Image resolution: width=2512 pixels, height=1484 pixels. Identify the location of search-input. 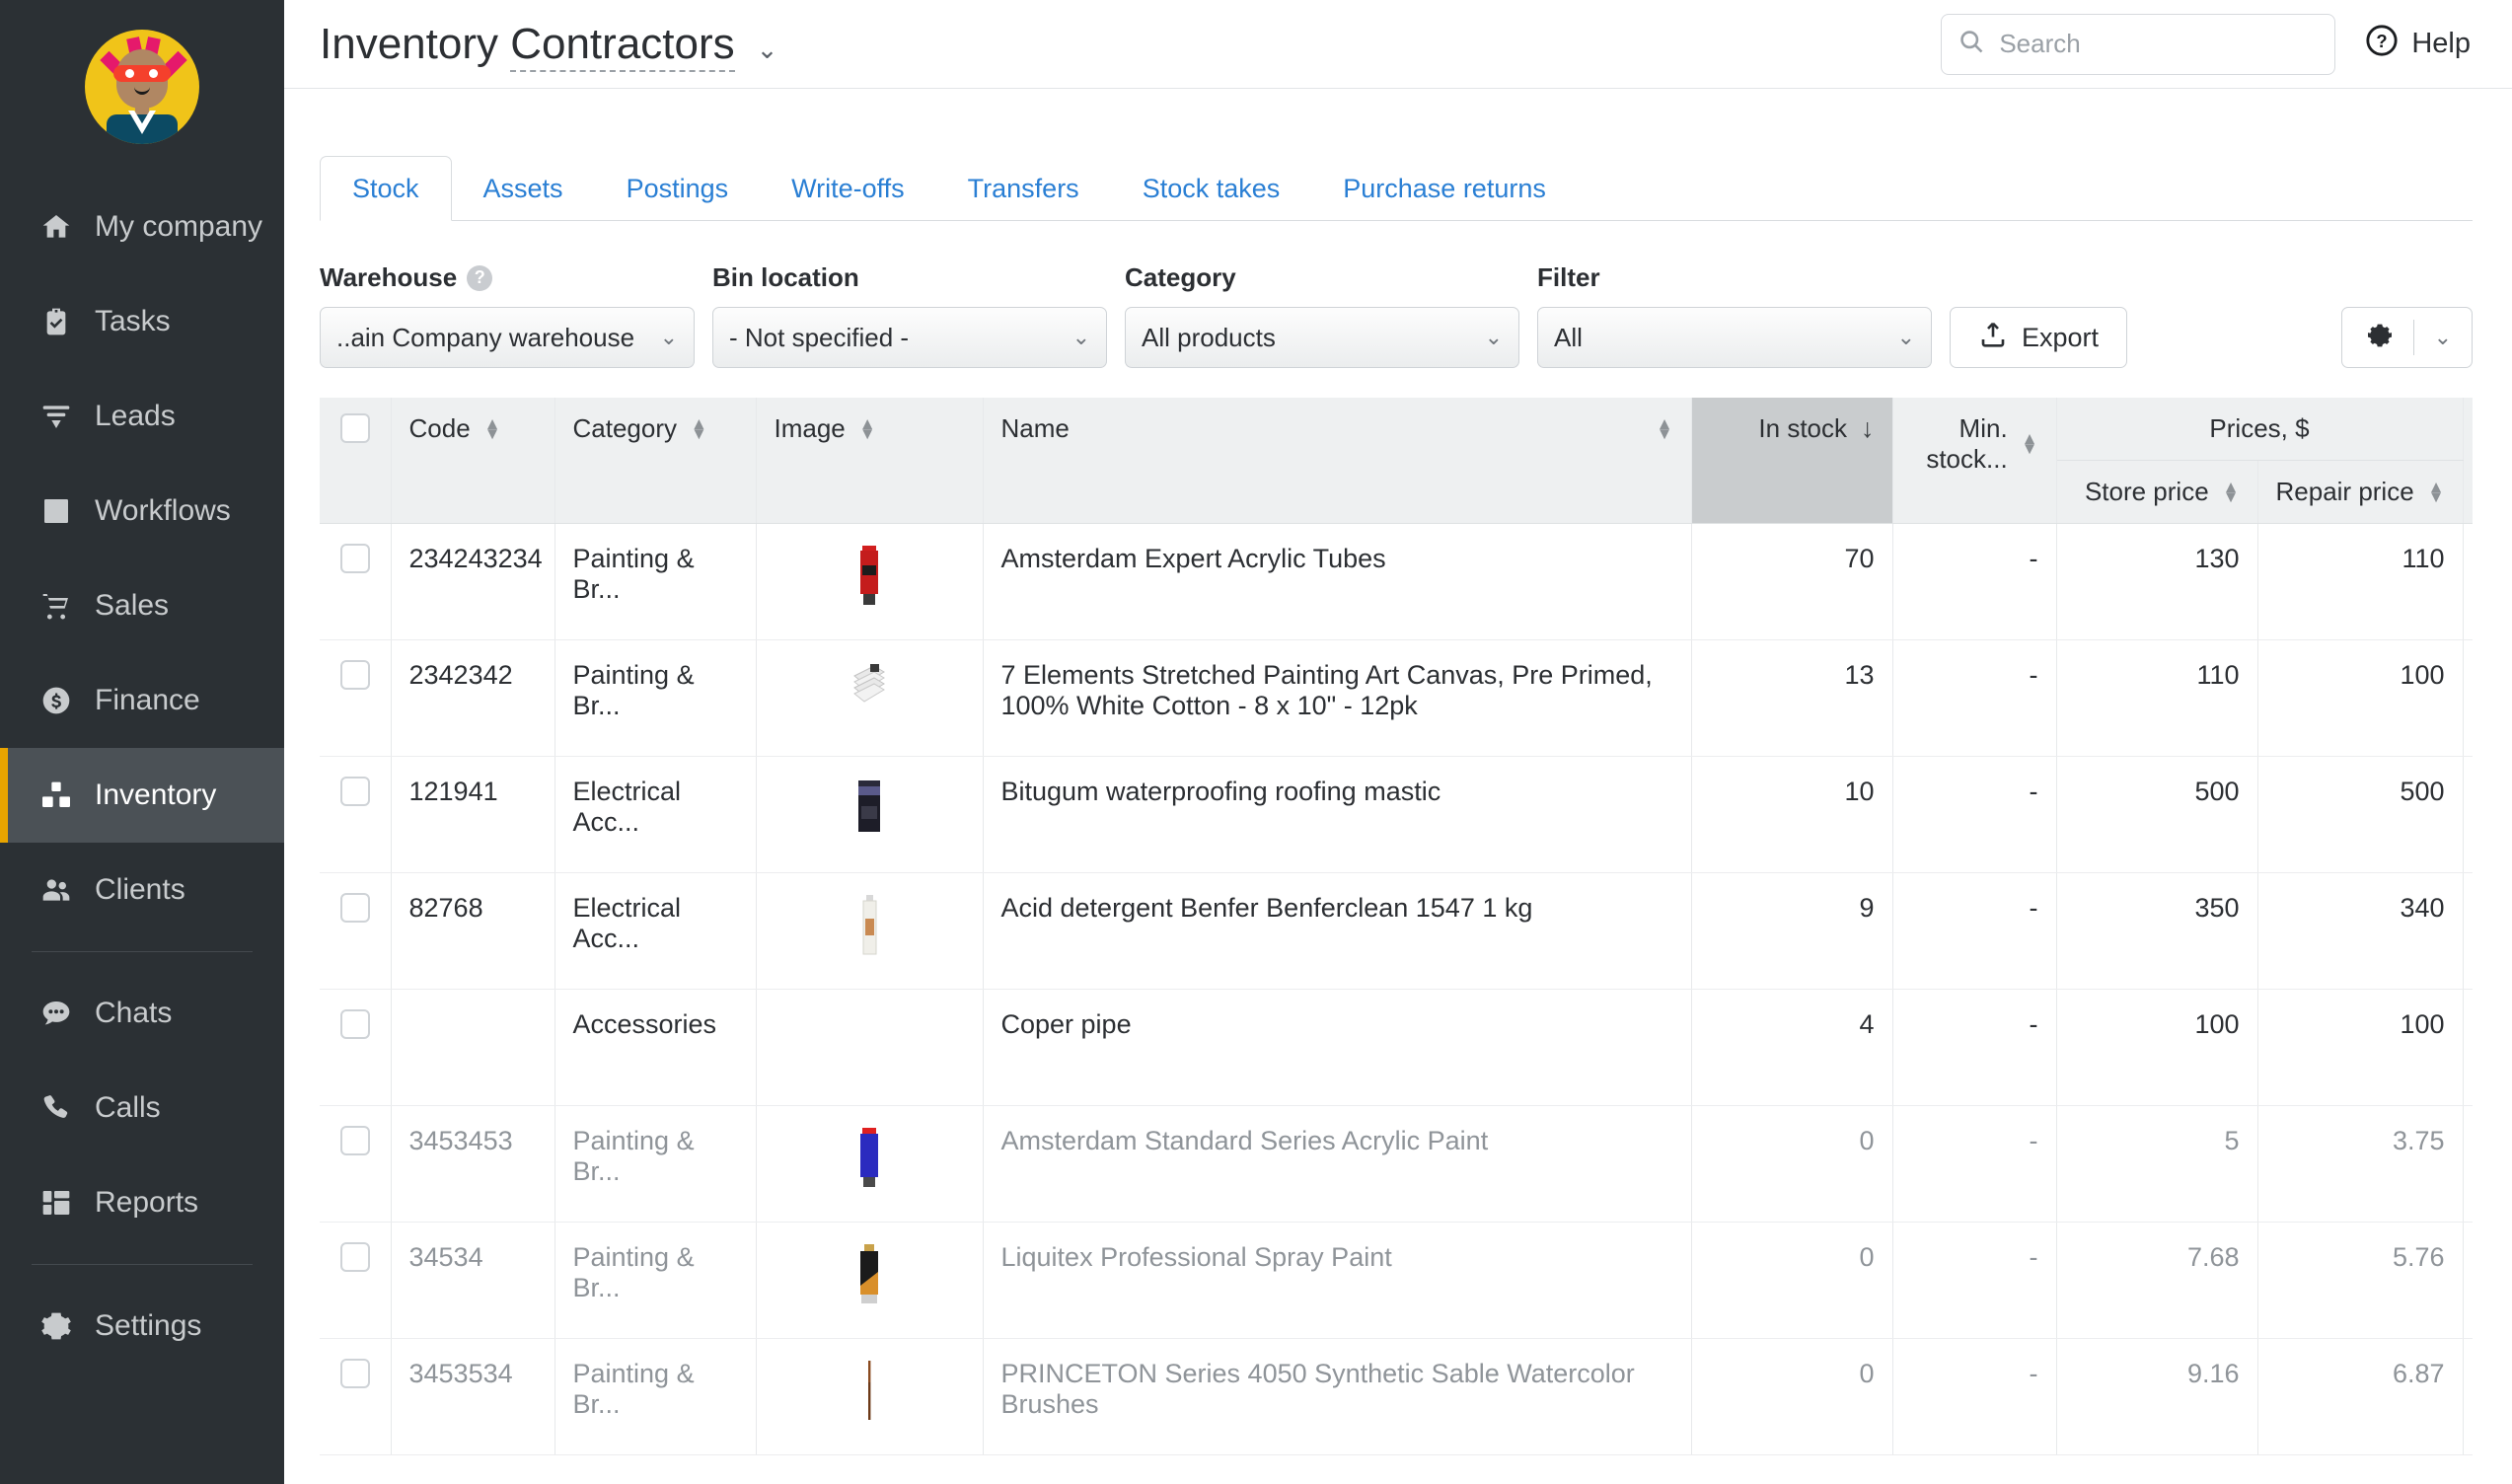
(2159, 44).